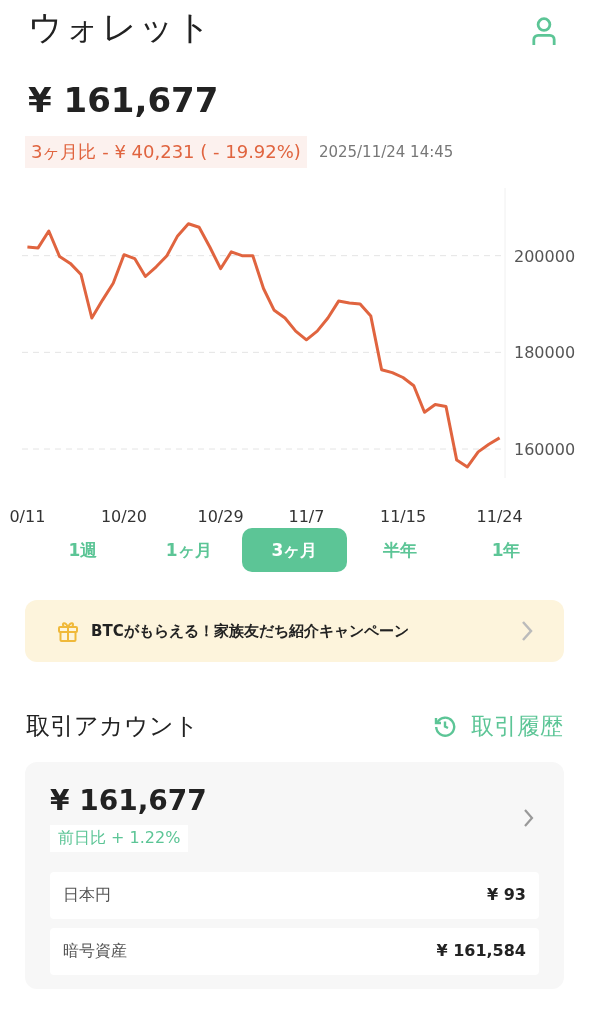  Describe the element at coordinates (294, 550) in the screenshot. I see `range-tab: 3ヶ月` at that location.